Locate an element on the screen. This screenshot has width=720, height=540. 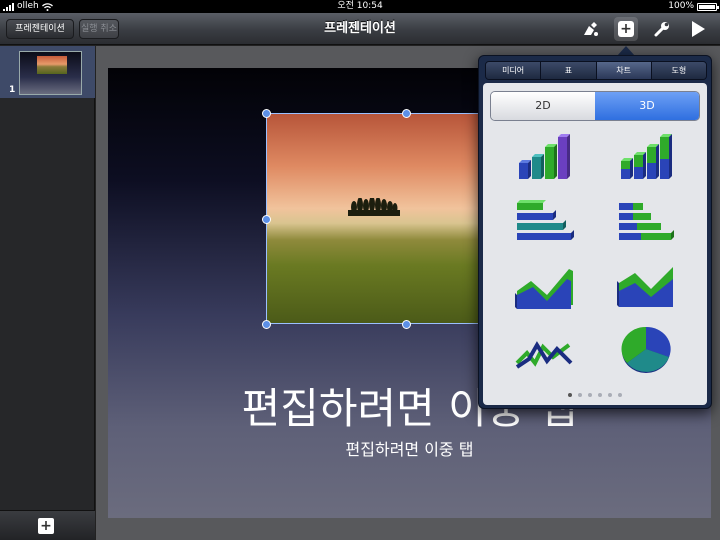
3d-line-chart-icon is located at coordinates (544, 349).